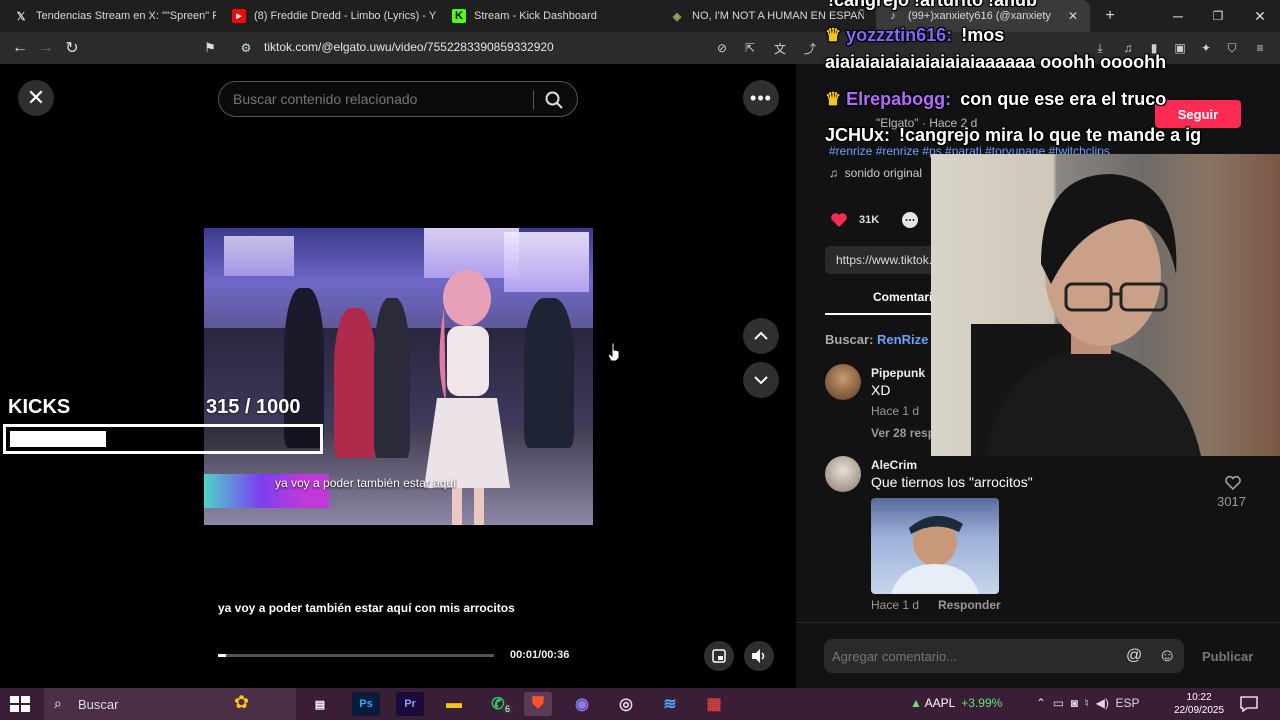 Image resolution: width=1280 pixels, height=720 pixels. What do you see at coordinates (670, 704) in the screenshot?
I see `messenger-icon: ≋` at bounding box center [670, 704].